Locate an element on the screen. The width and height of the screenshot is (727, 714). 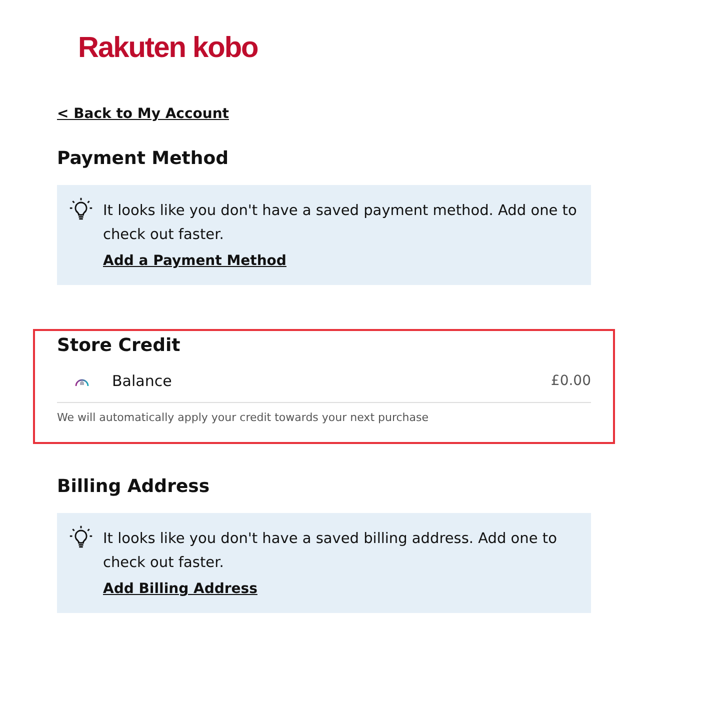
section-heading: Billing Address is located at coordinates (134, 486).